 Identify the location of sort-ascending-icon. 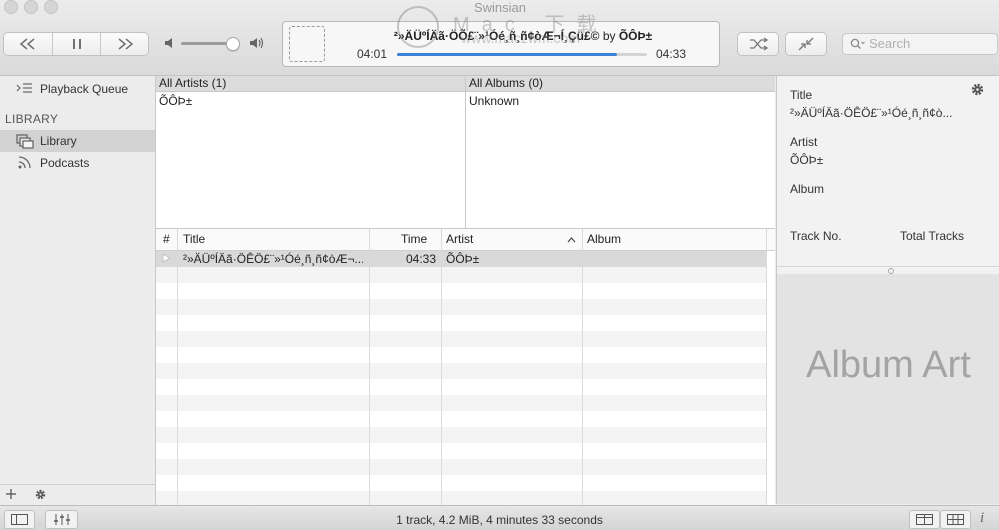
(571, 240).